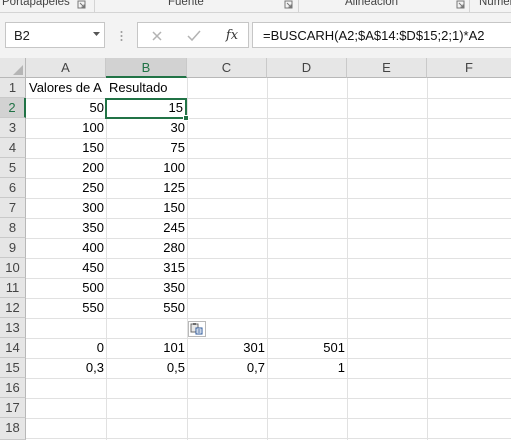 The height and width of the screenshot is (440, 511). Describe the element at coordinates (460, 4) in the screenshot. I see `alignment-launcher-icon` at that location.